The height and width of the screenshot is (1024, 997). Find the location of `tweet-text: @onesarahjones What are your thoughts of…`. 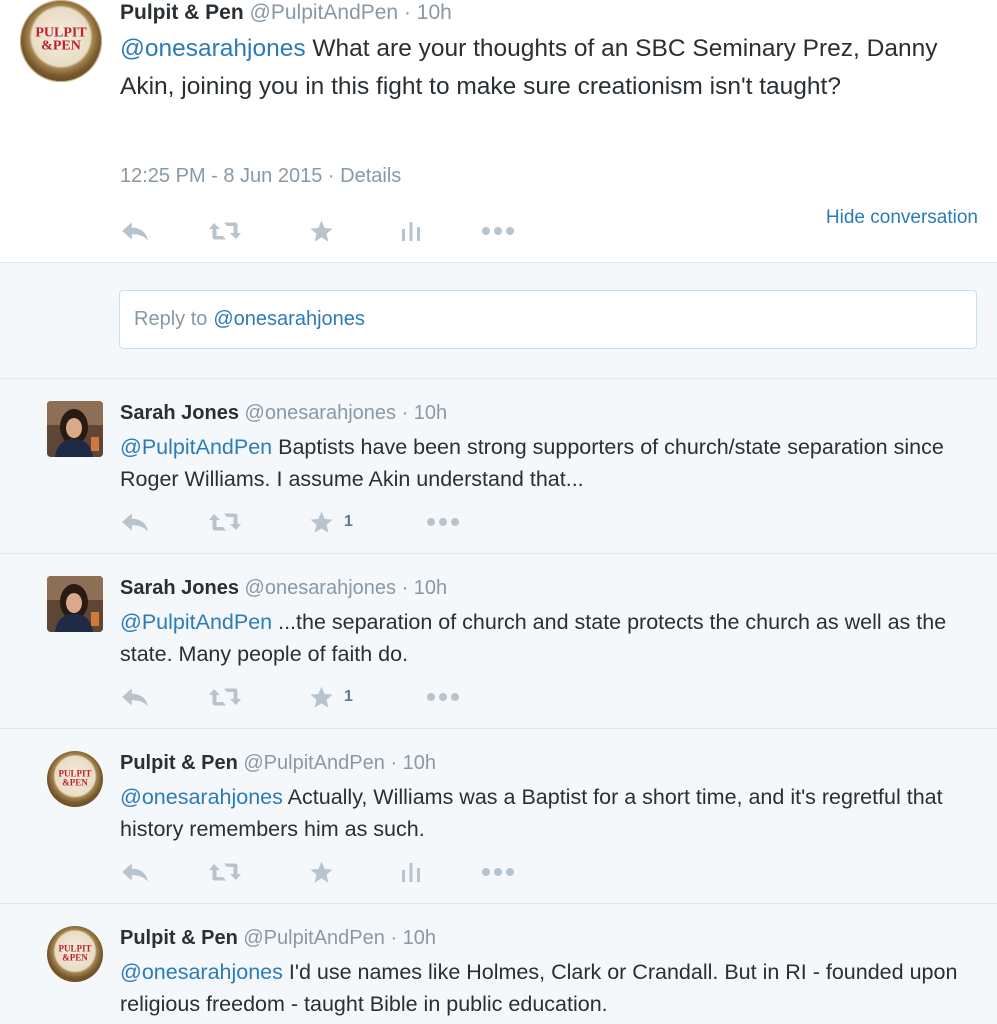

tweet-text: @onesarahjones What are your thoughts of… is located at coordinates (535, 68).